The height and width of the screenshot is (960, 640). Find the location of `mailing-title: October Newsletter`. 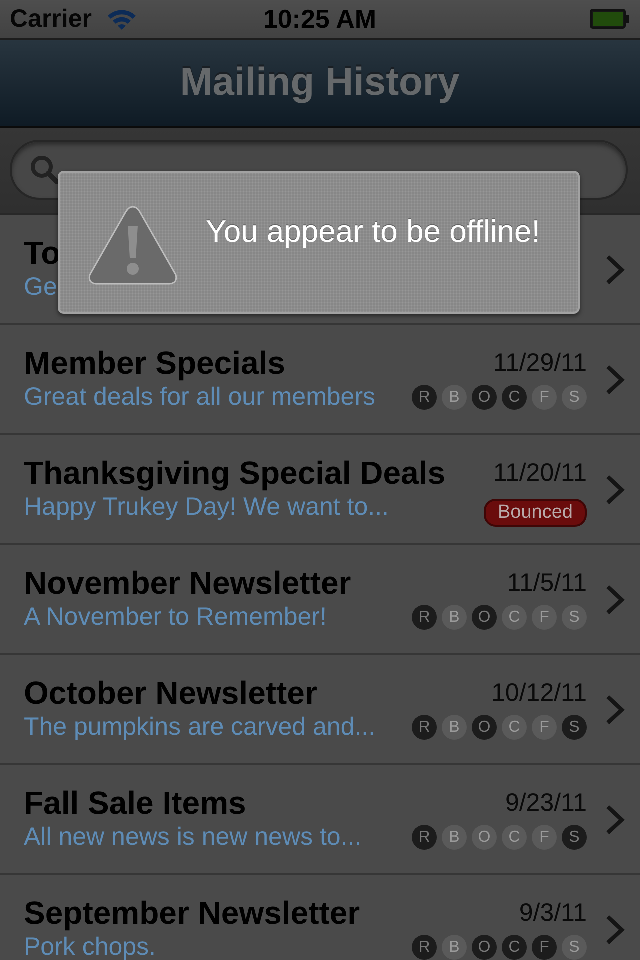

mailing-title: October Newsletter is located at coordinates (171, 693).